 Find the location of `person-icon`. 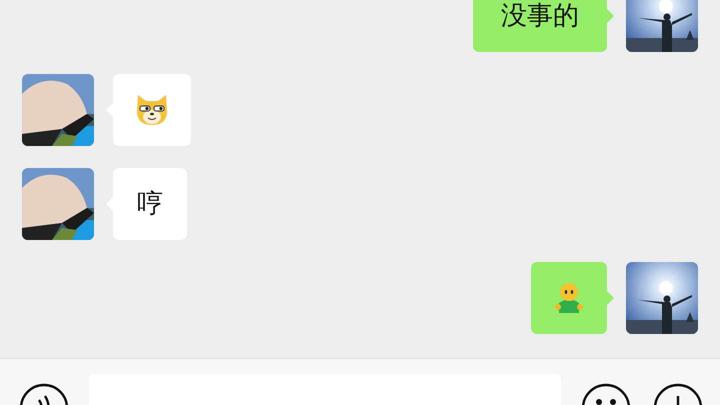

person-icon is located at coordinates (569, 298).